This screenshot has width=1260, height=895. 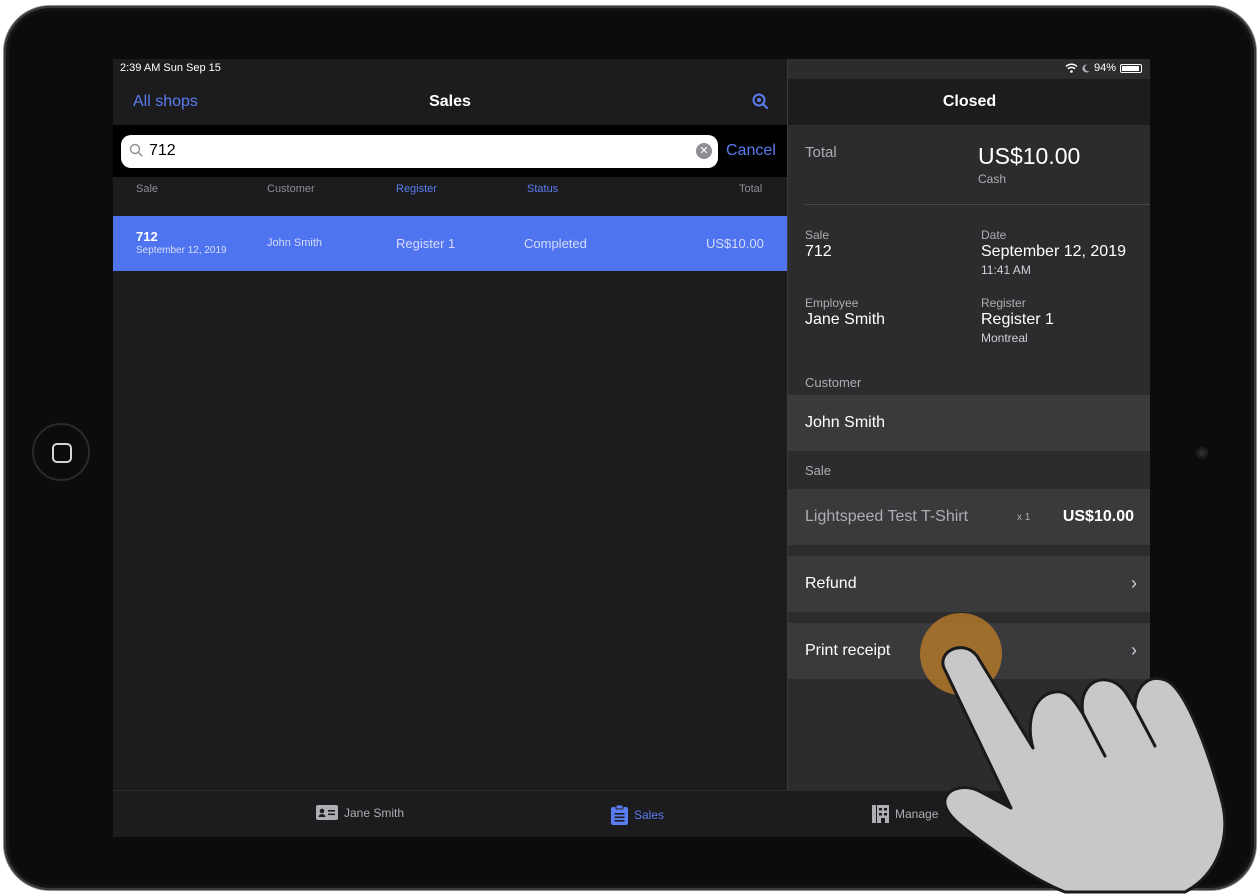 What do you see at coordinates (555, 243) in the screenshot?
I see `row-status: Completed` at bounding box center [555, 243].